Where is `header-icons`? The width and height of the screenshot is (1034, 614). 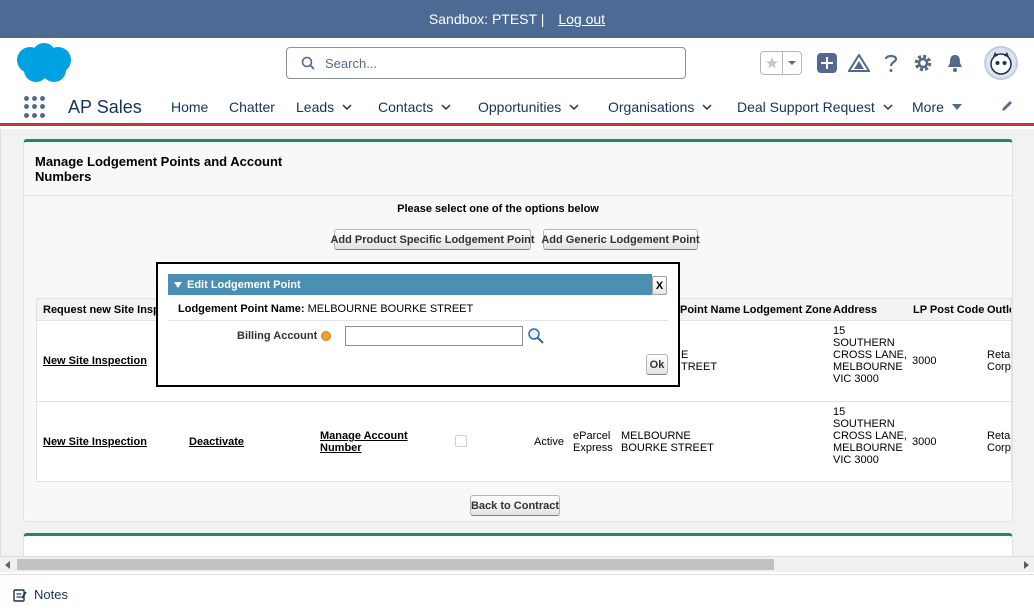 header-icons is located at coordinates (889, 63).